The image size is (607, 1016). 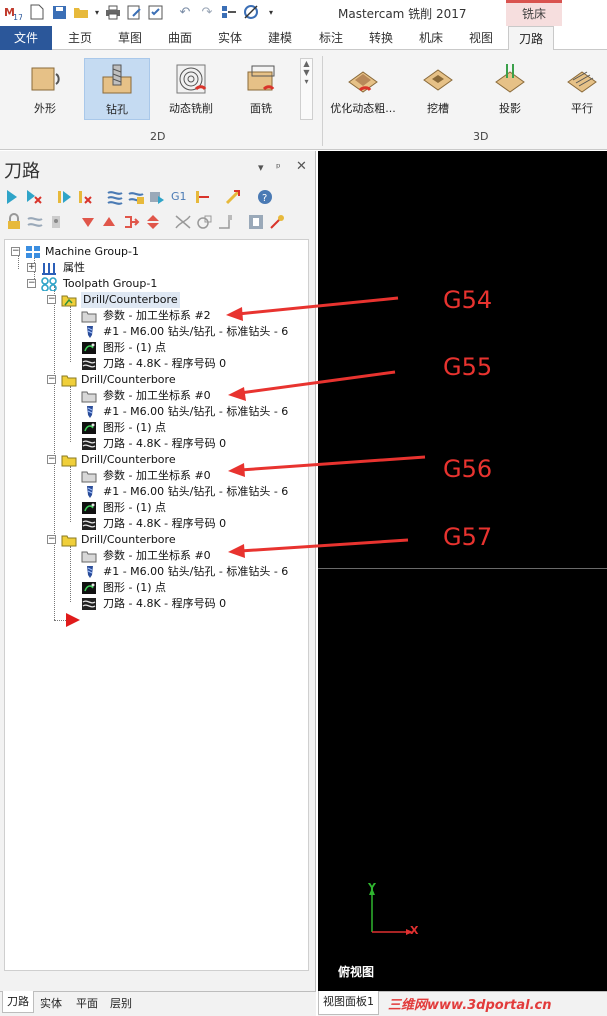 What do you see at coordinates (185, 12) in the screenshot?
I see `undo-icon: ↶` at bounding box center [185, 12].